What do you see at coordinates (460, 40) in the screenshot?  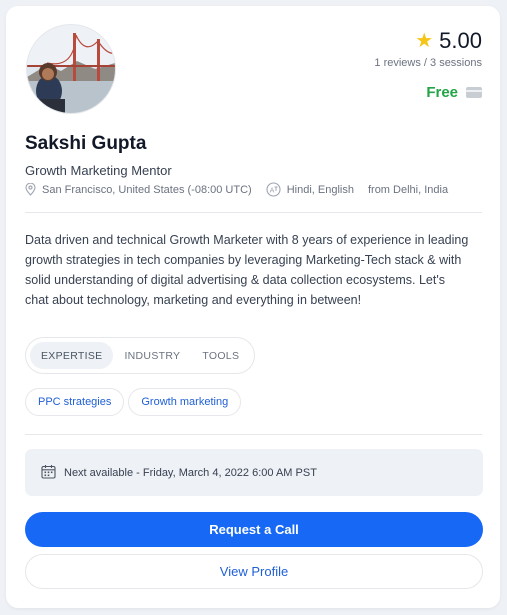 I see `rating-value: 5.00` at bounding box center [460, 40].